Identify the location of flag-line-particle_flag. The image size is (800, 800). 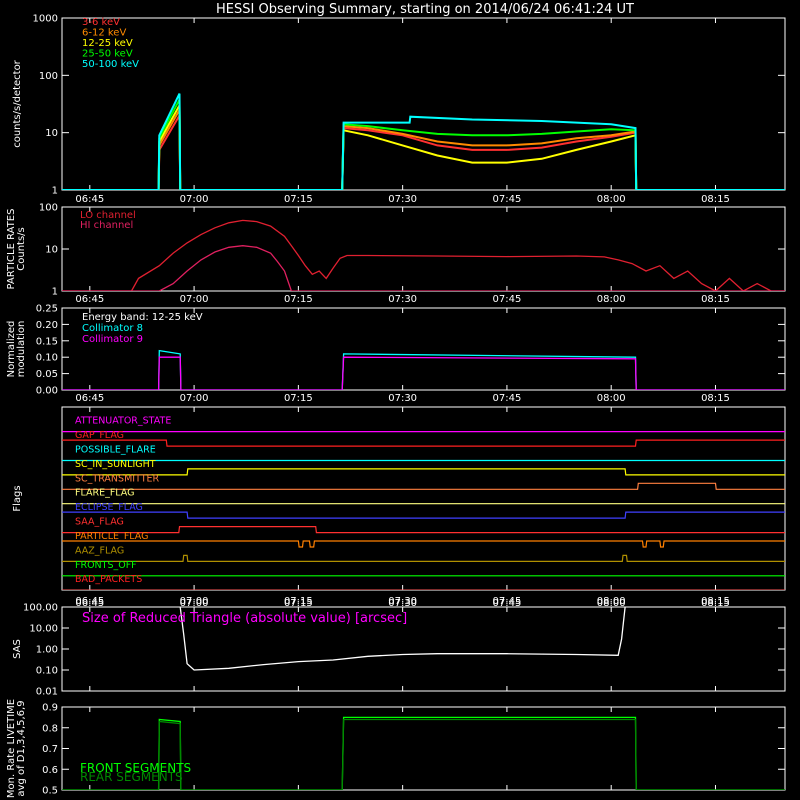
(423, 544).